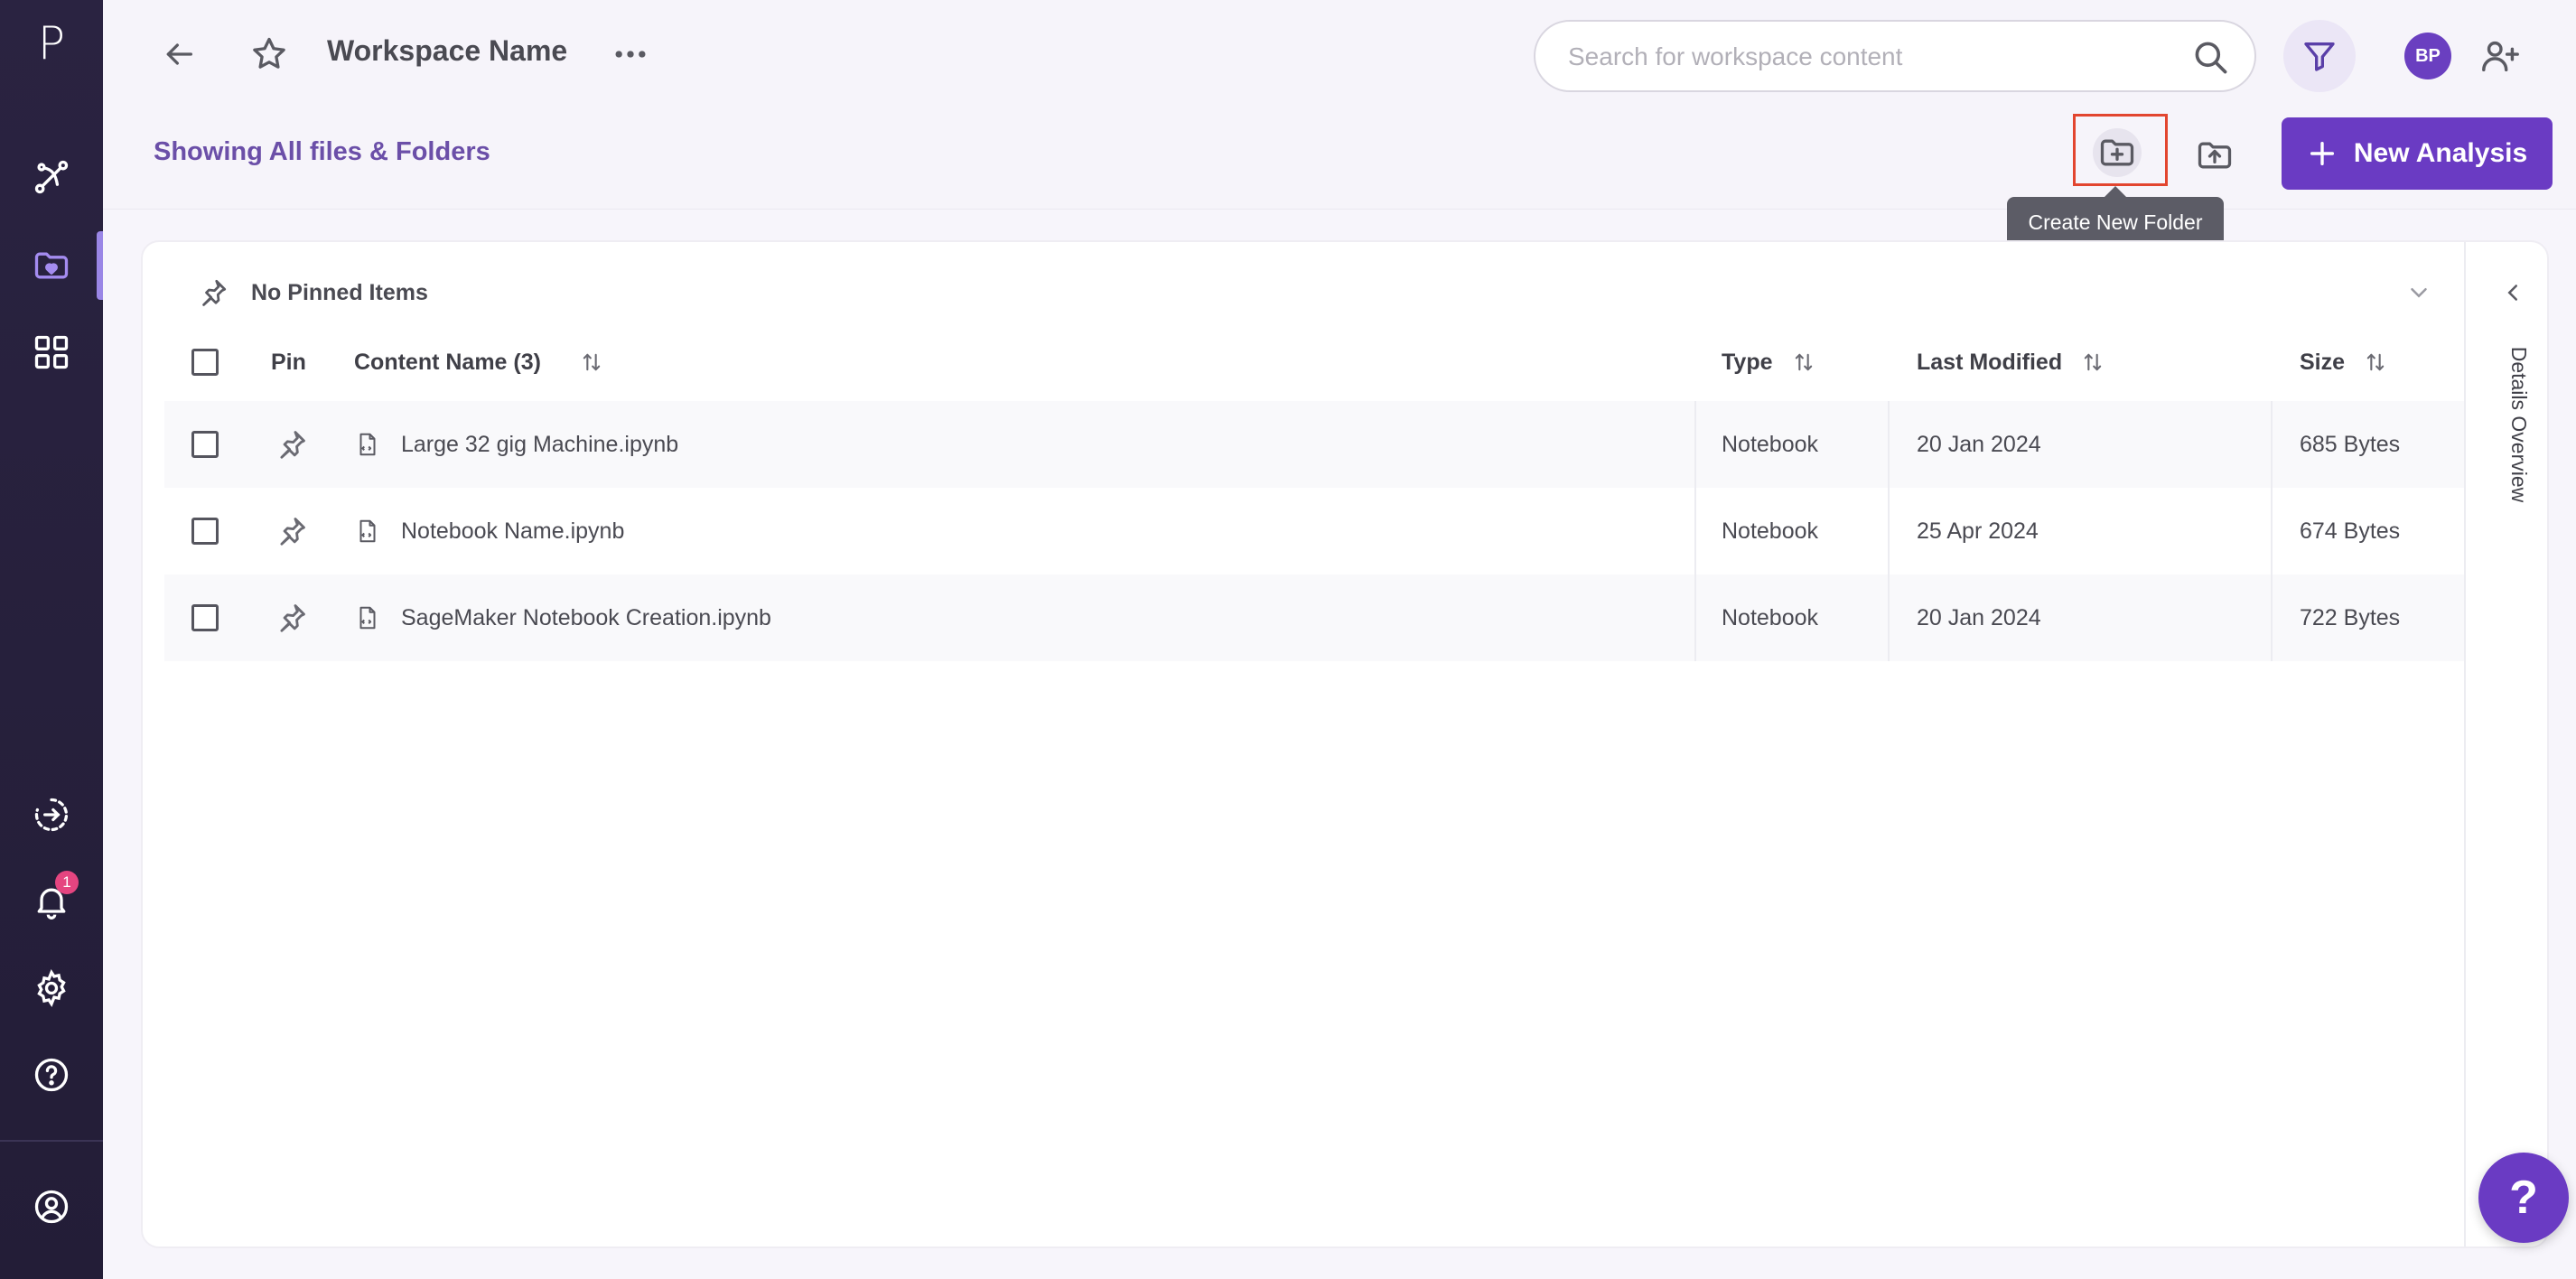 This screenshot has height=1279, width=2576. What do you see at coordinates (100, 265) in the screenshot?
I see `sidebar-active-indicator` at bounding box center [100, 265].